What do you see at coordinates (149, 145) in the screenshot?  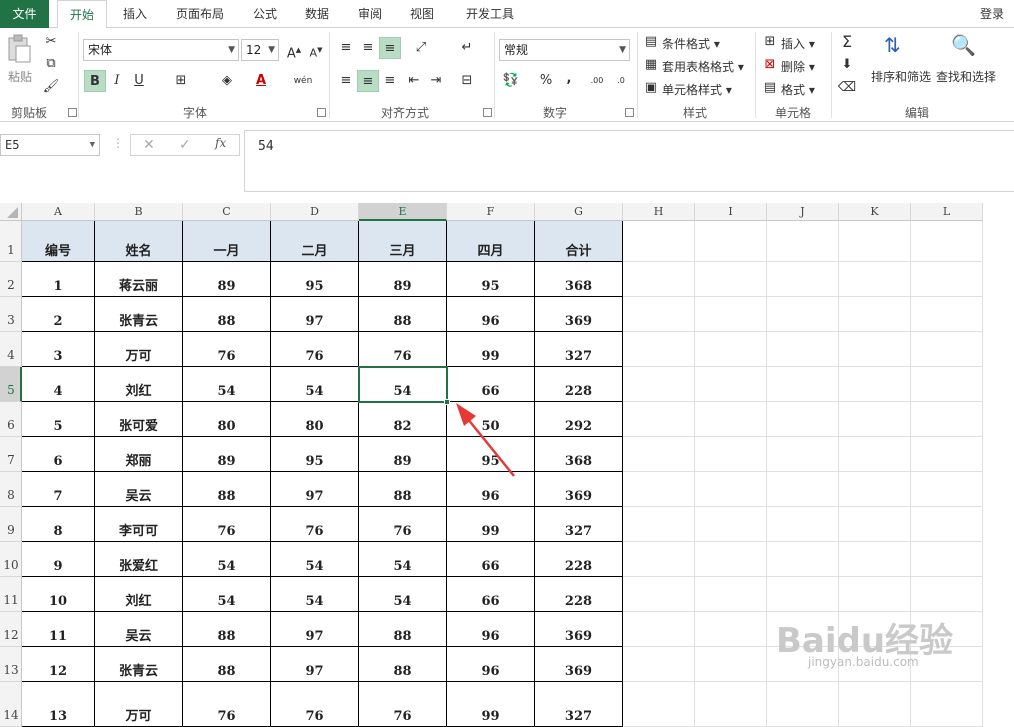 I see `cancel-icon: ✕` at bounding box center [149, 145].